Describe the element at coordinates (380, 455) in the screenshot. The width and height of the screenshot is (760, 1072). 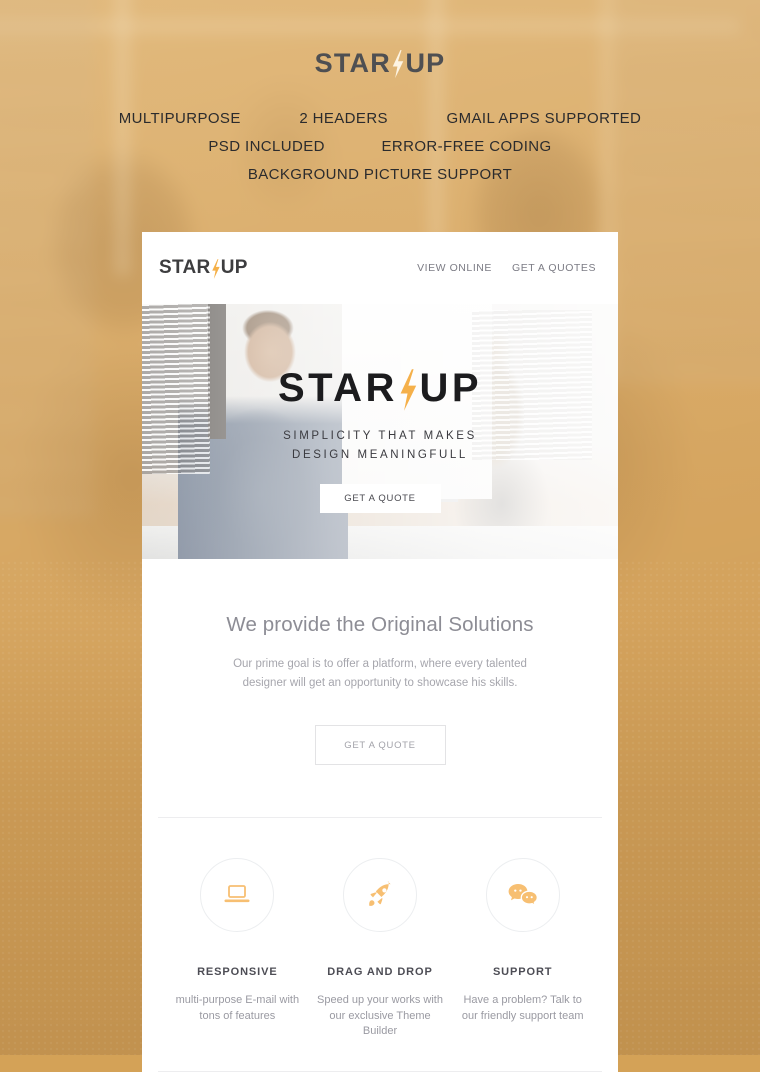
I see `hero-tagline-line-2: DESIGN MEANINGFULL` at that location.